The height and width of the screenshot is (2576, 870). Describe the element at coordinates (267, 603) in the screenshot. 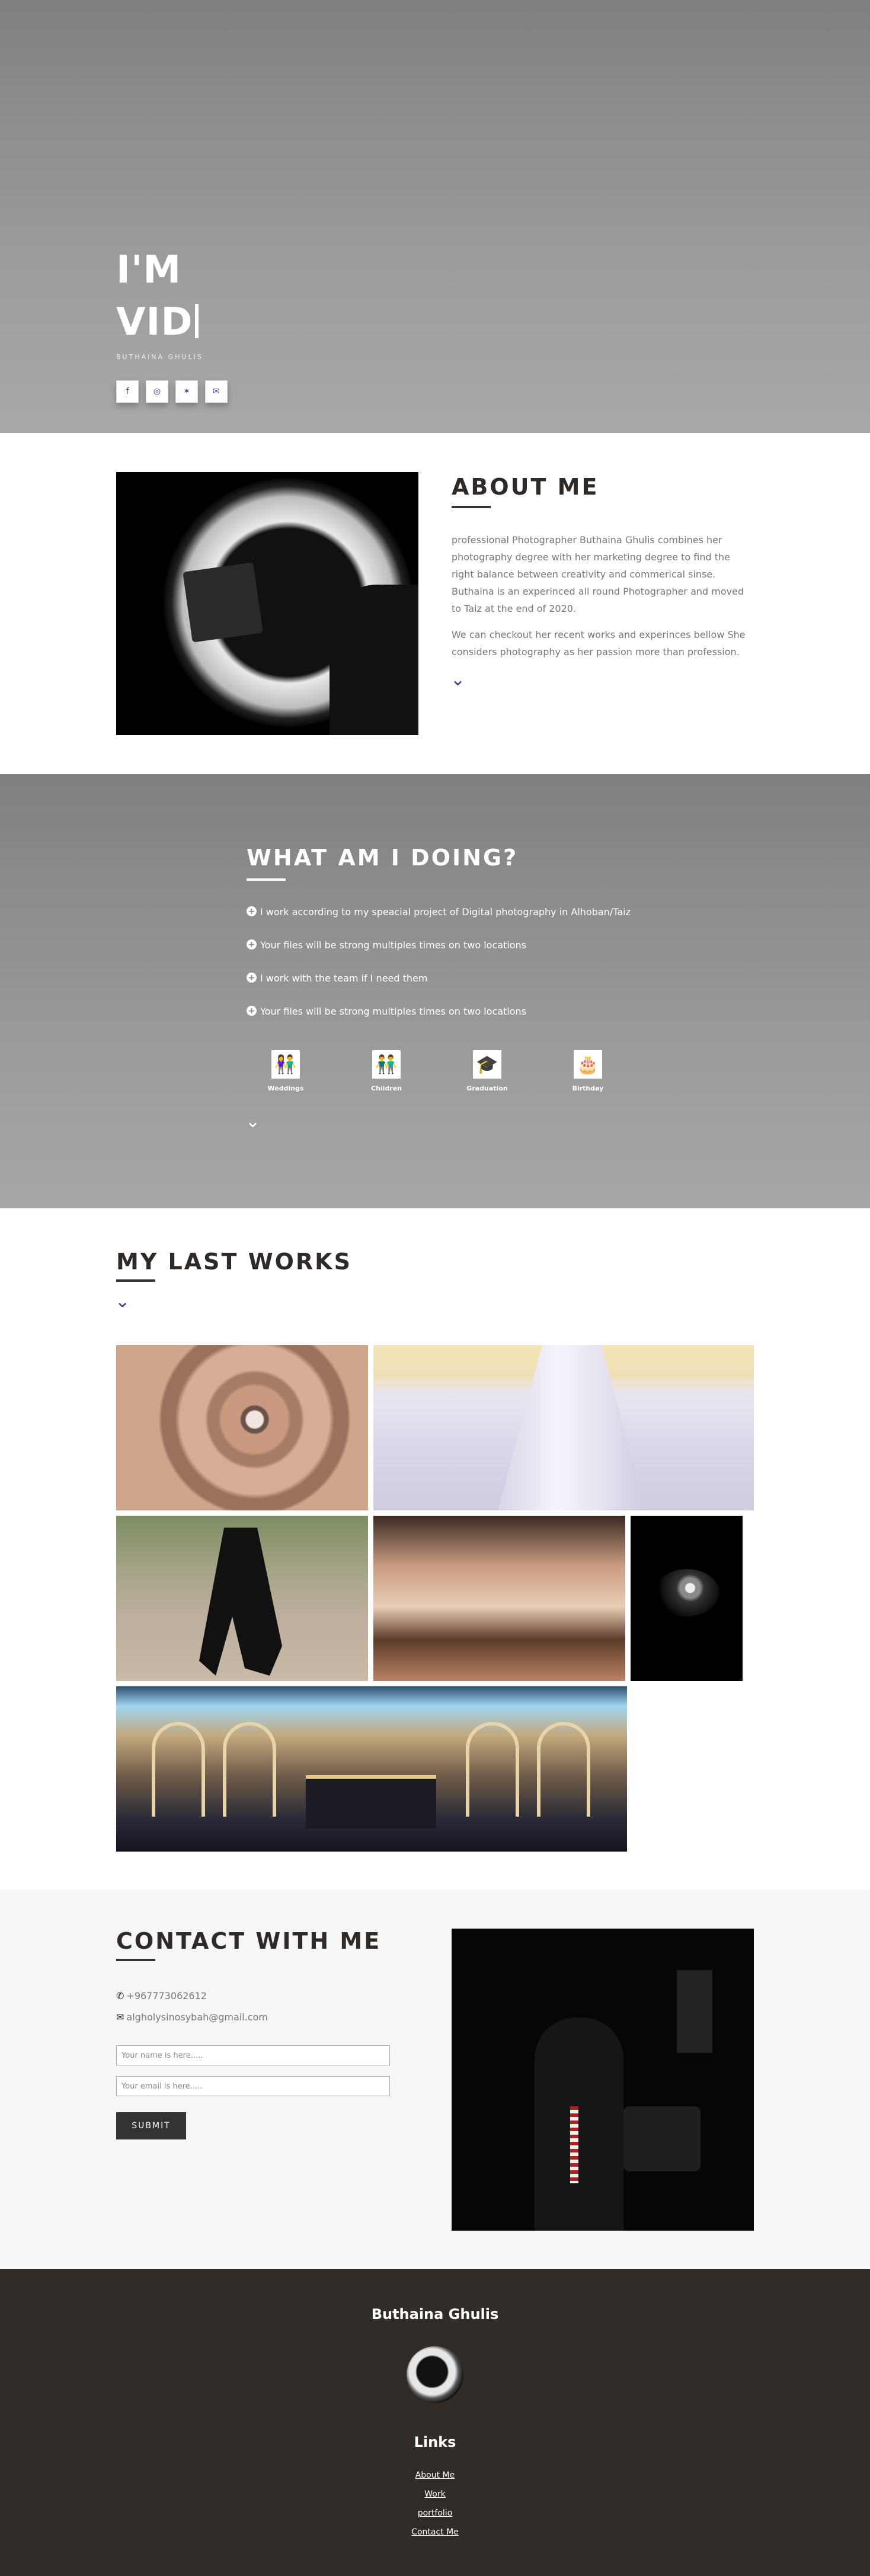

I see `about-photo` at that location.